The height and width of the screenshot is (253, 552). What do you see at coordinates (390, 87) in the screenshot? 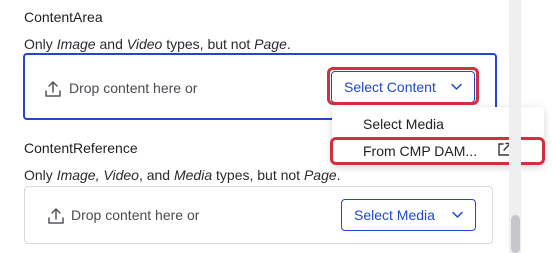
I see `select-content-button-label: Select Content` at bounding box center [390, 87].